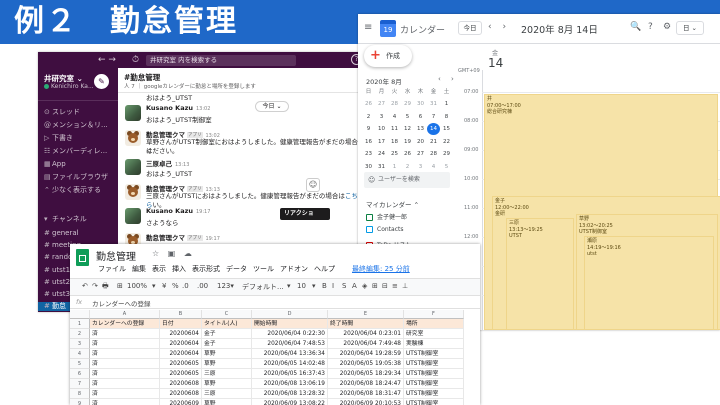  I want to click on header-cell: 終了時間, so click(366, 324).